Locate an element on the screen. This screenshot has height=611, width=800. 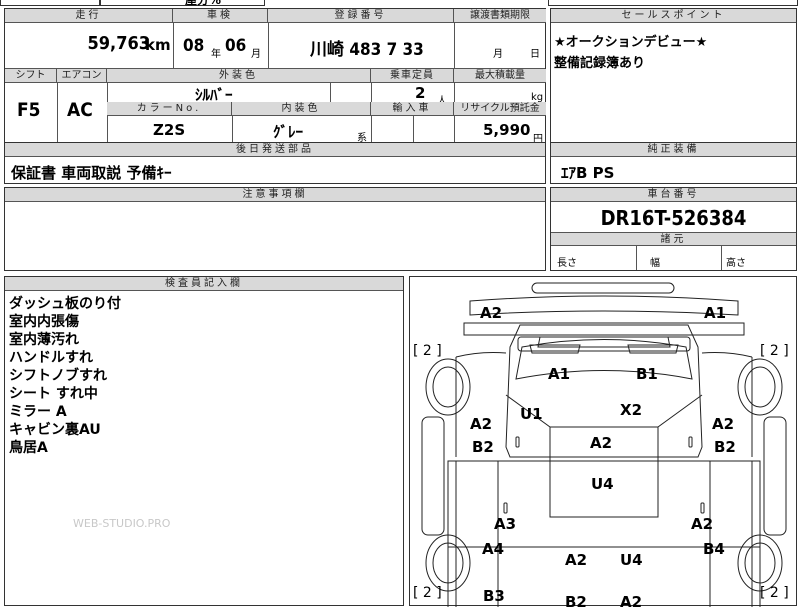
inspector-note: 鳥居A is located at coordinates (28, 448).